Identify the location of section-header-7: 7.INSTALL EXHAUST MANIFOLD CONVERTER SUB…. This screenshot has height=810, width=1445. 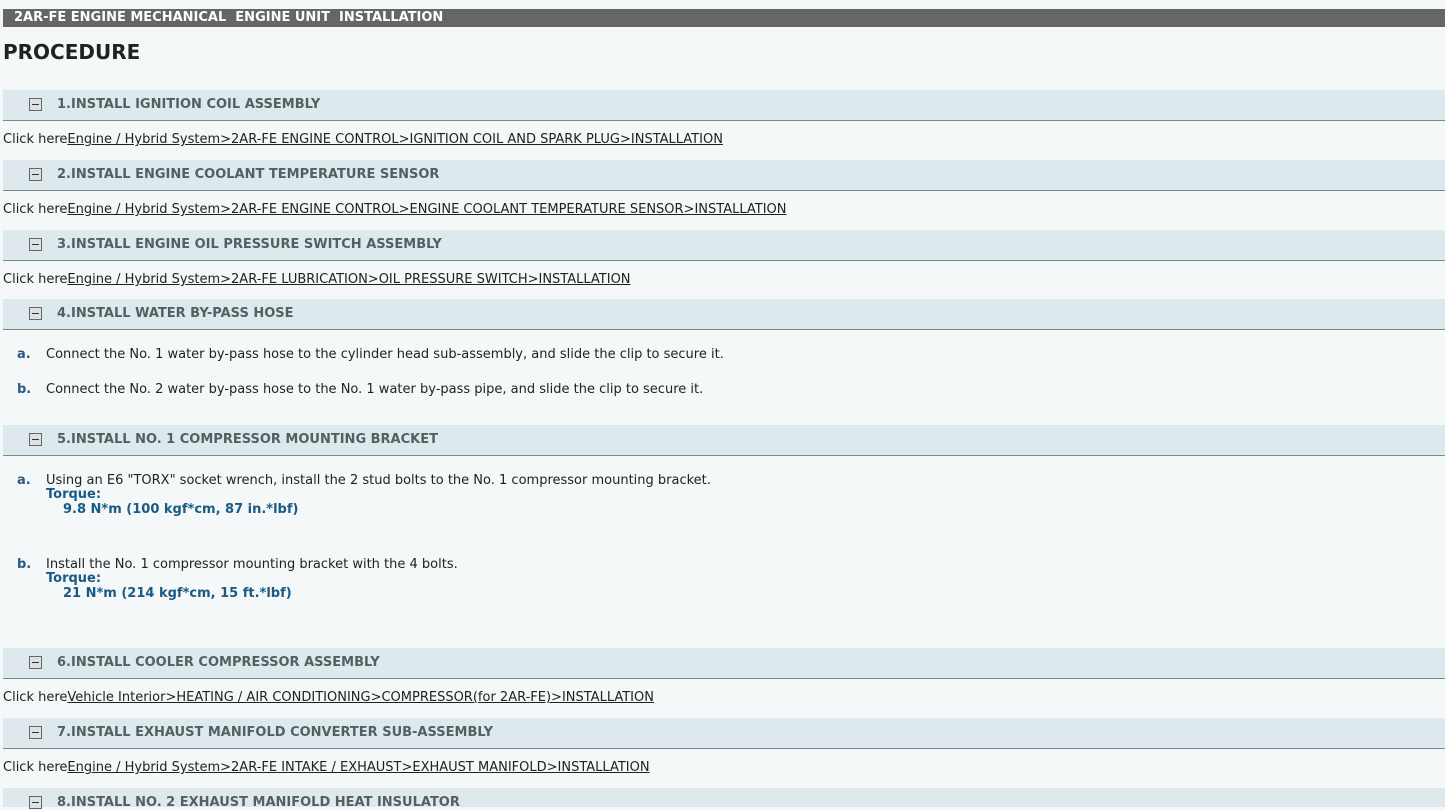
(724, 733).